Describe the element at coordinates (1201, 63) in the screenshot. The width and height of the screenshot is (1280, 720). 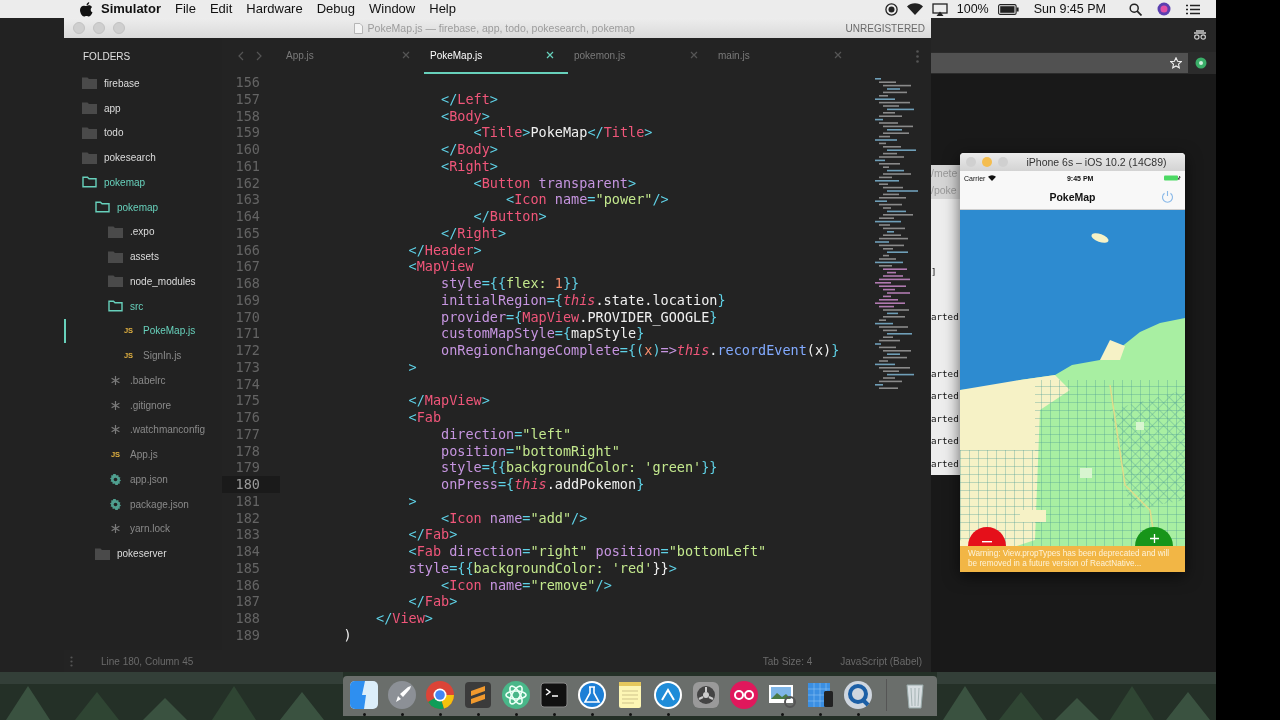
I see `circle-icon` at that location.